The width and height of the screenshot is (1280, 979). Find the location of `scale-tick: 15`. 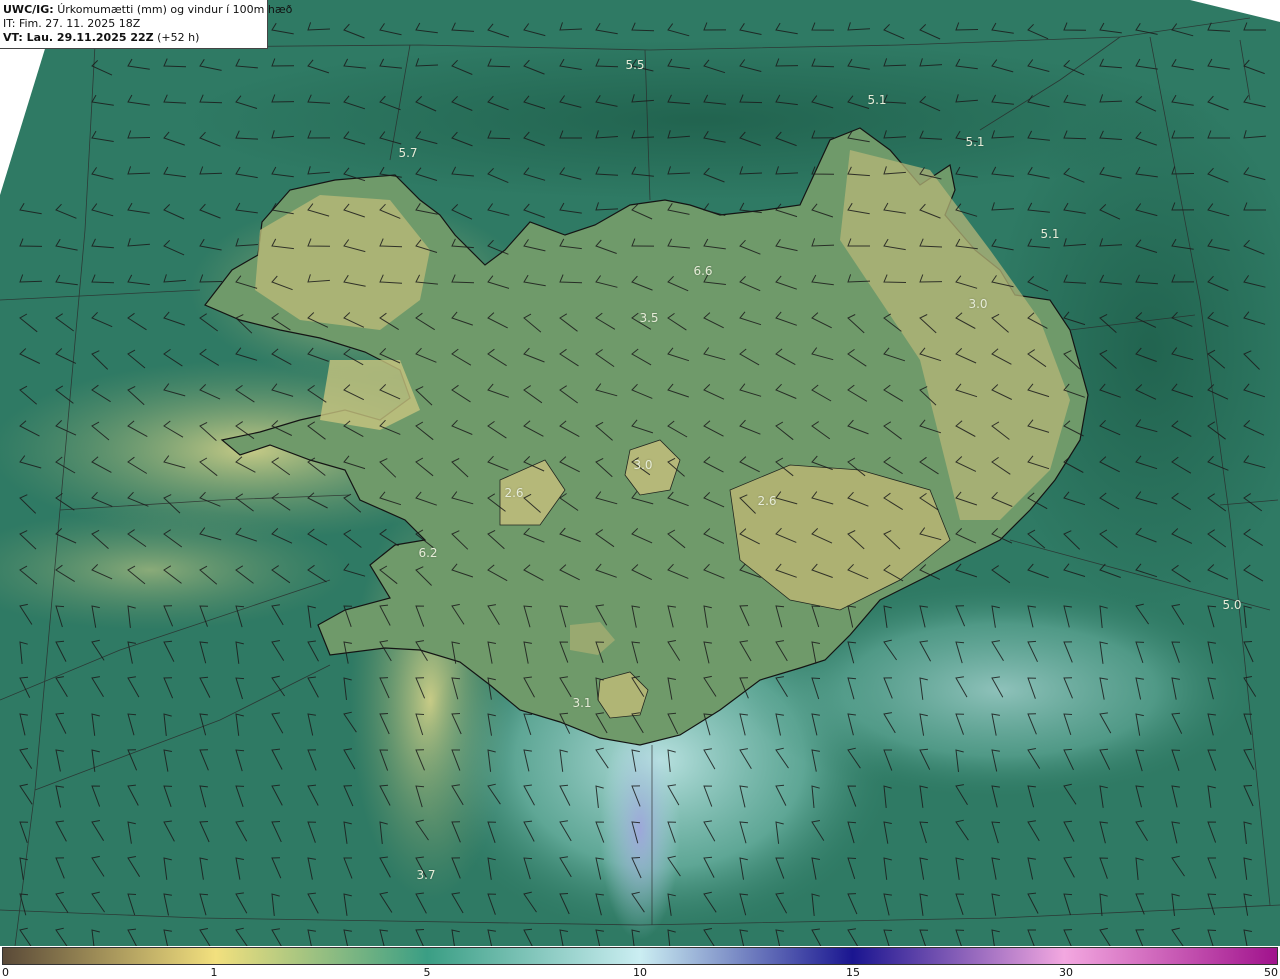

scale-tick: 15 is located at coordinates (853, 972).